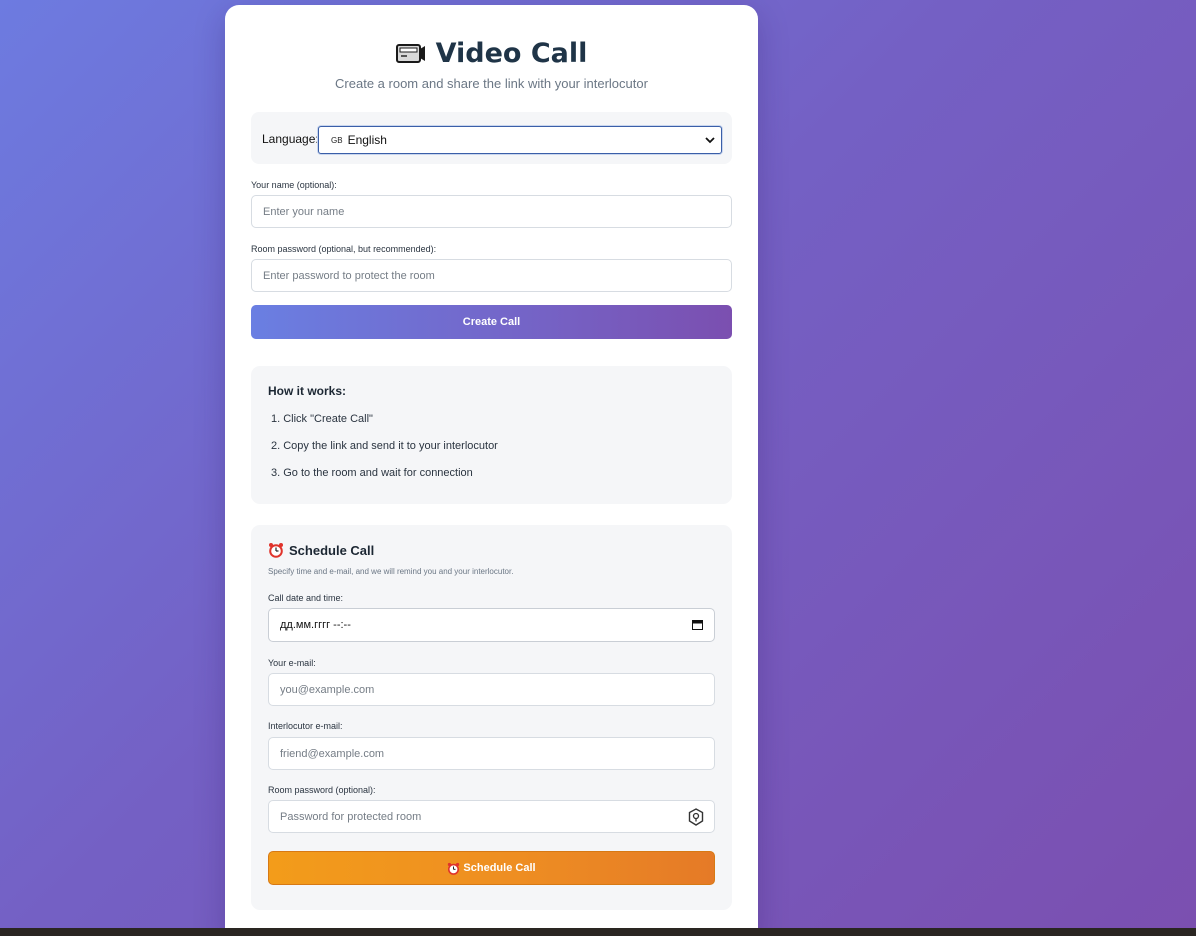  Describe the element at coordinates (598, 932) in the screenshot. I see `taskbar-edge` at that location.